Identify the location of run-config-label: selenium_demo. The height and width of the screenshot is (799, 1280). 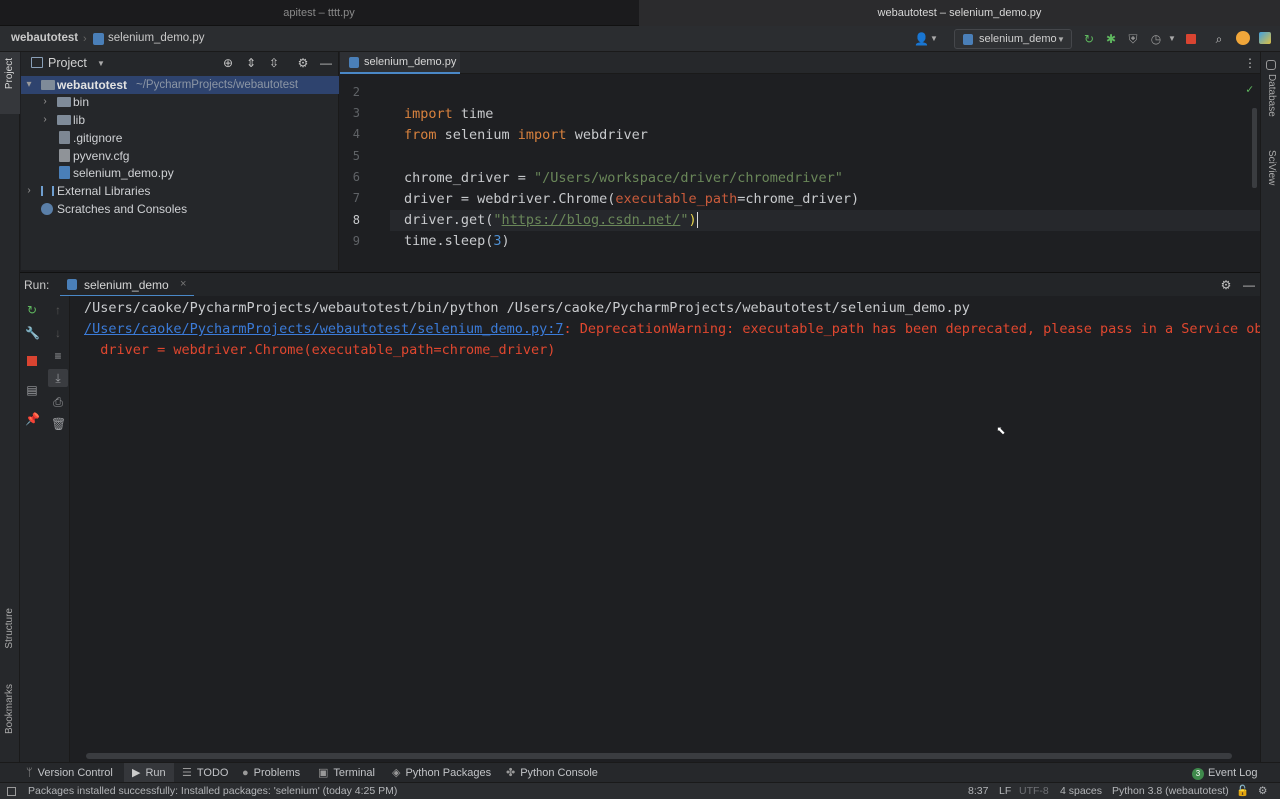
(1018, 39).